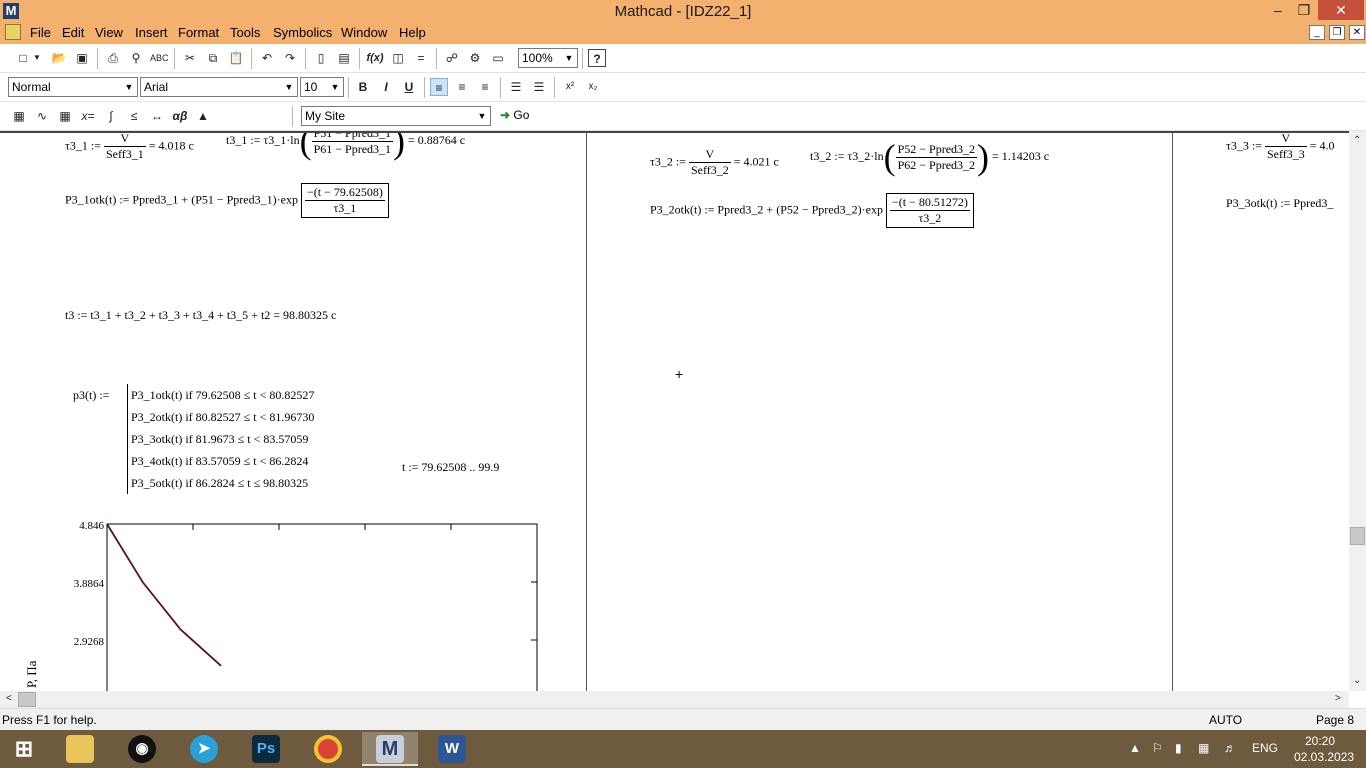 The image size is (1366, 768). I want to click on taskbar-file-explorer, so click(80, 749).